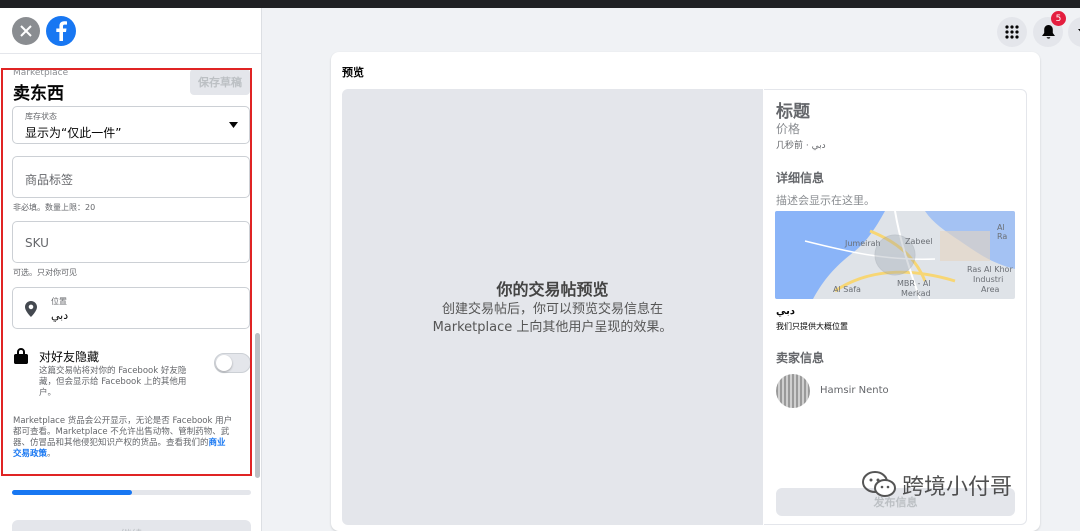  I want to click on policy-line: 器、仿冒品和其他侵犯知识产权的货品。查看我们的, so click(111, 443).